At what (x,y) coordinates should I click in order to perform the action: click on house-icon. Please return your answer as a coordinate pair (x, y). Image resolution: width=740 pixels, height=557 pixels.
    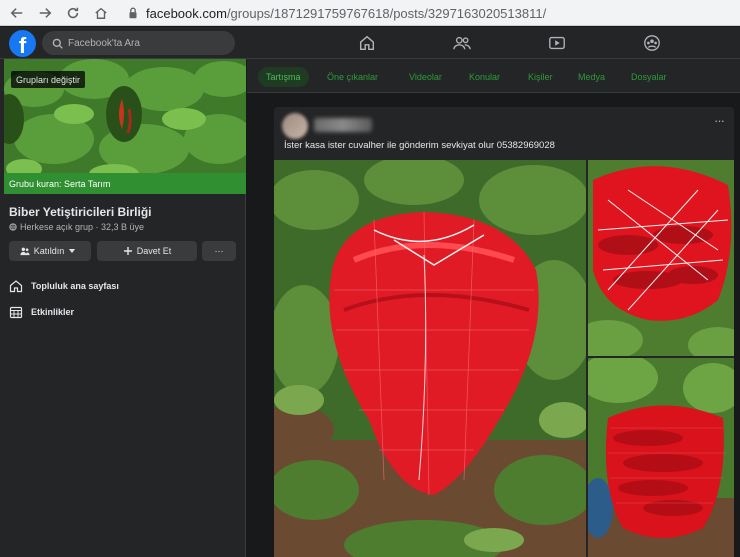
    Looking at the image, I should click on (16, 286).